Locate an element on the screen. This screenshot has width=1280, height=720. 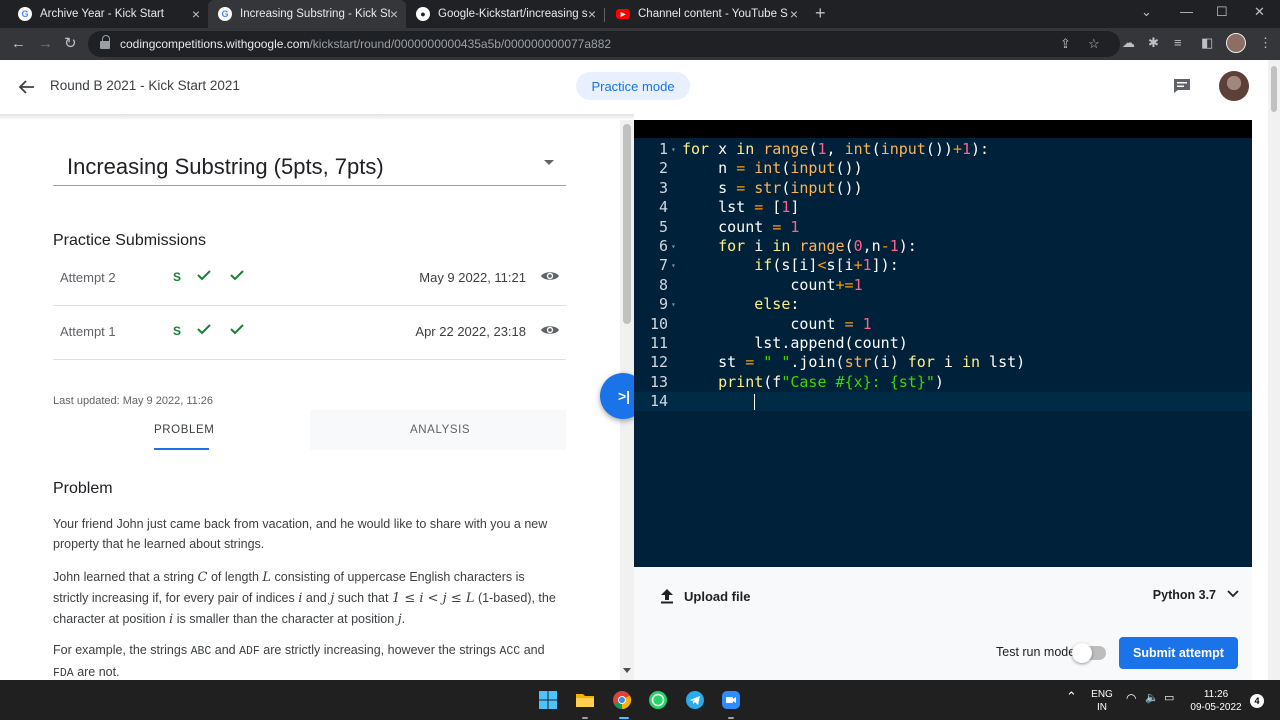
code-line: 7 ▾ if(s[i]<s[i+1]): is located at coordinates (778, 265).